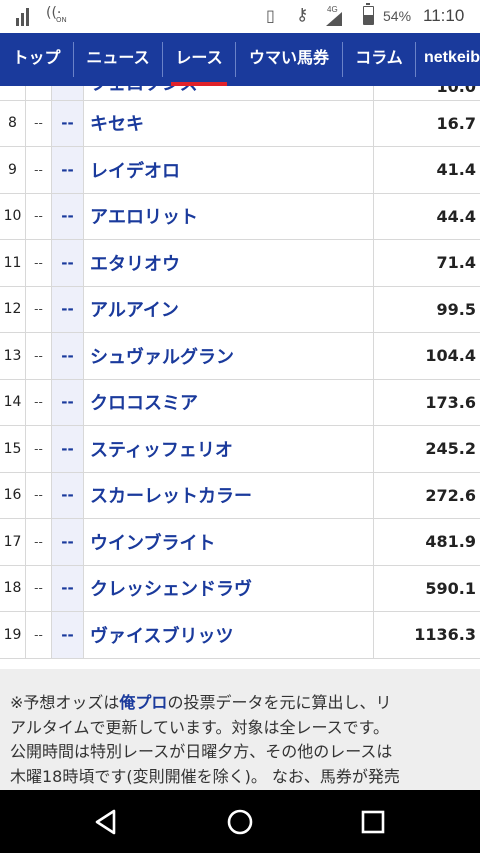  Describe the element at coordinates (12, 169) in the screenshot. I see `row-number: 9` at that location.